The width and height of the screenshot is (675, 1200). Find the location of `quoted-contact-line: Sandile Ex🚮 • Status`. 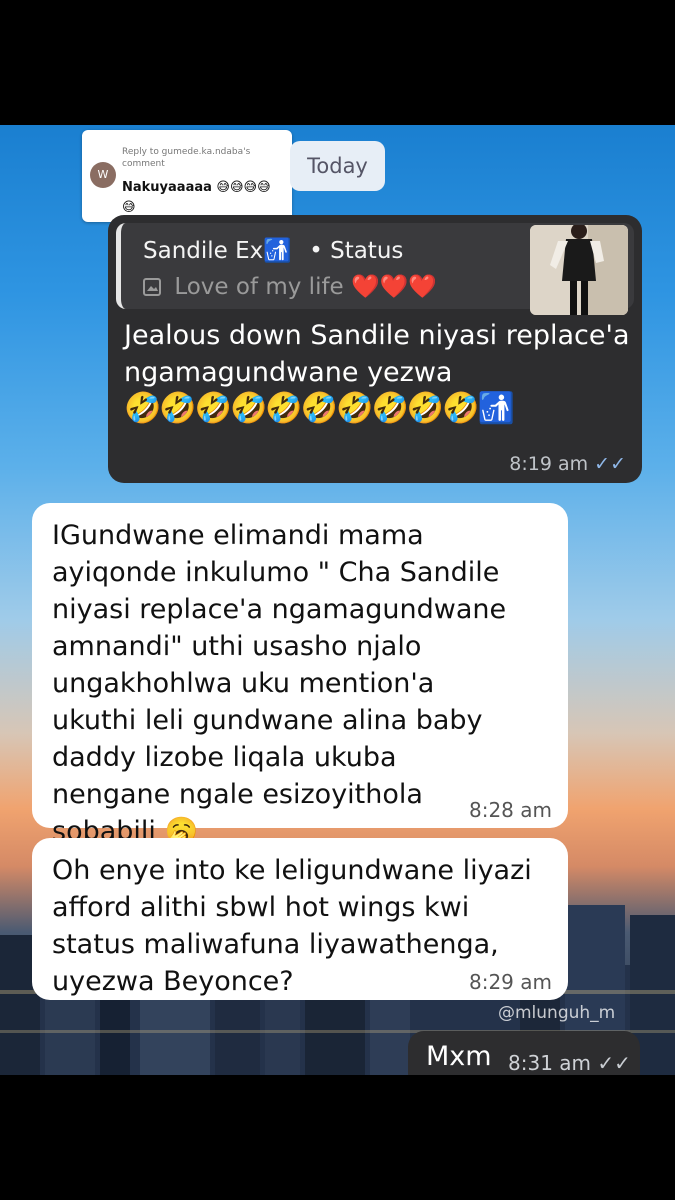

quoted-contact-line: Sandile Ex🚮 • Status is located at coordinates (273, 250).